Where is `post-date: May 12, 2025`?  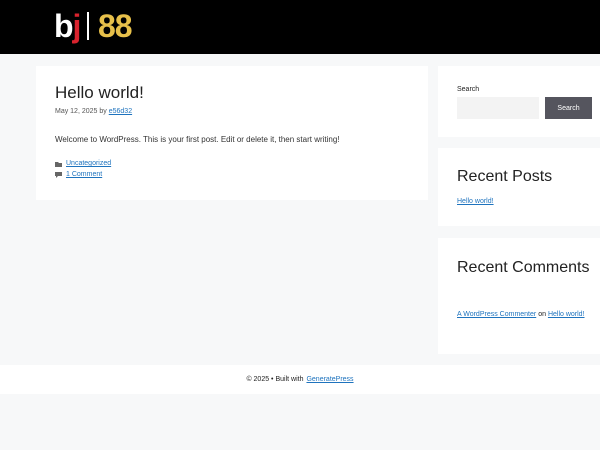
post-date: May 12, 2025 is located at coordinates (76, 111).